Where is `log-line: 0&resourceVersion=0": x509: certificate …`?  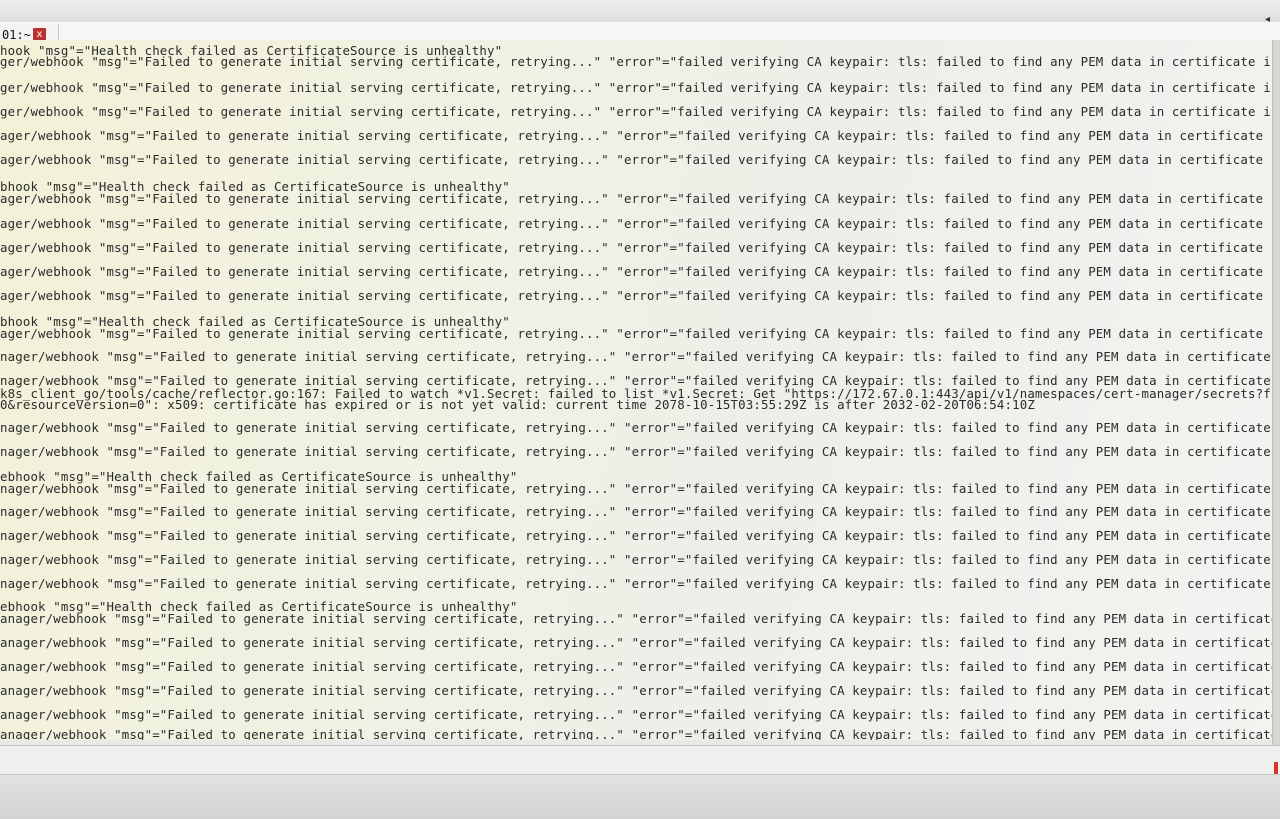 log-line: 0&resourceVersion=0": x509: certificate … is located at coordinates (517, 404).